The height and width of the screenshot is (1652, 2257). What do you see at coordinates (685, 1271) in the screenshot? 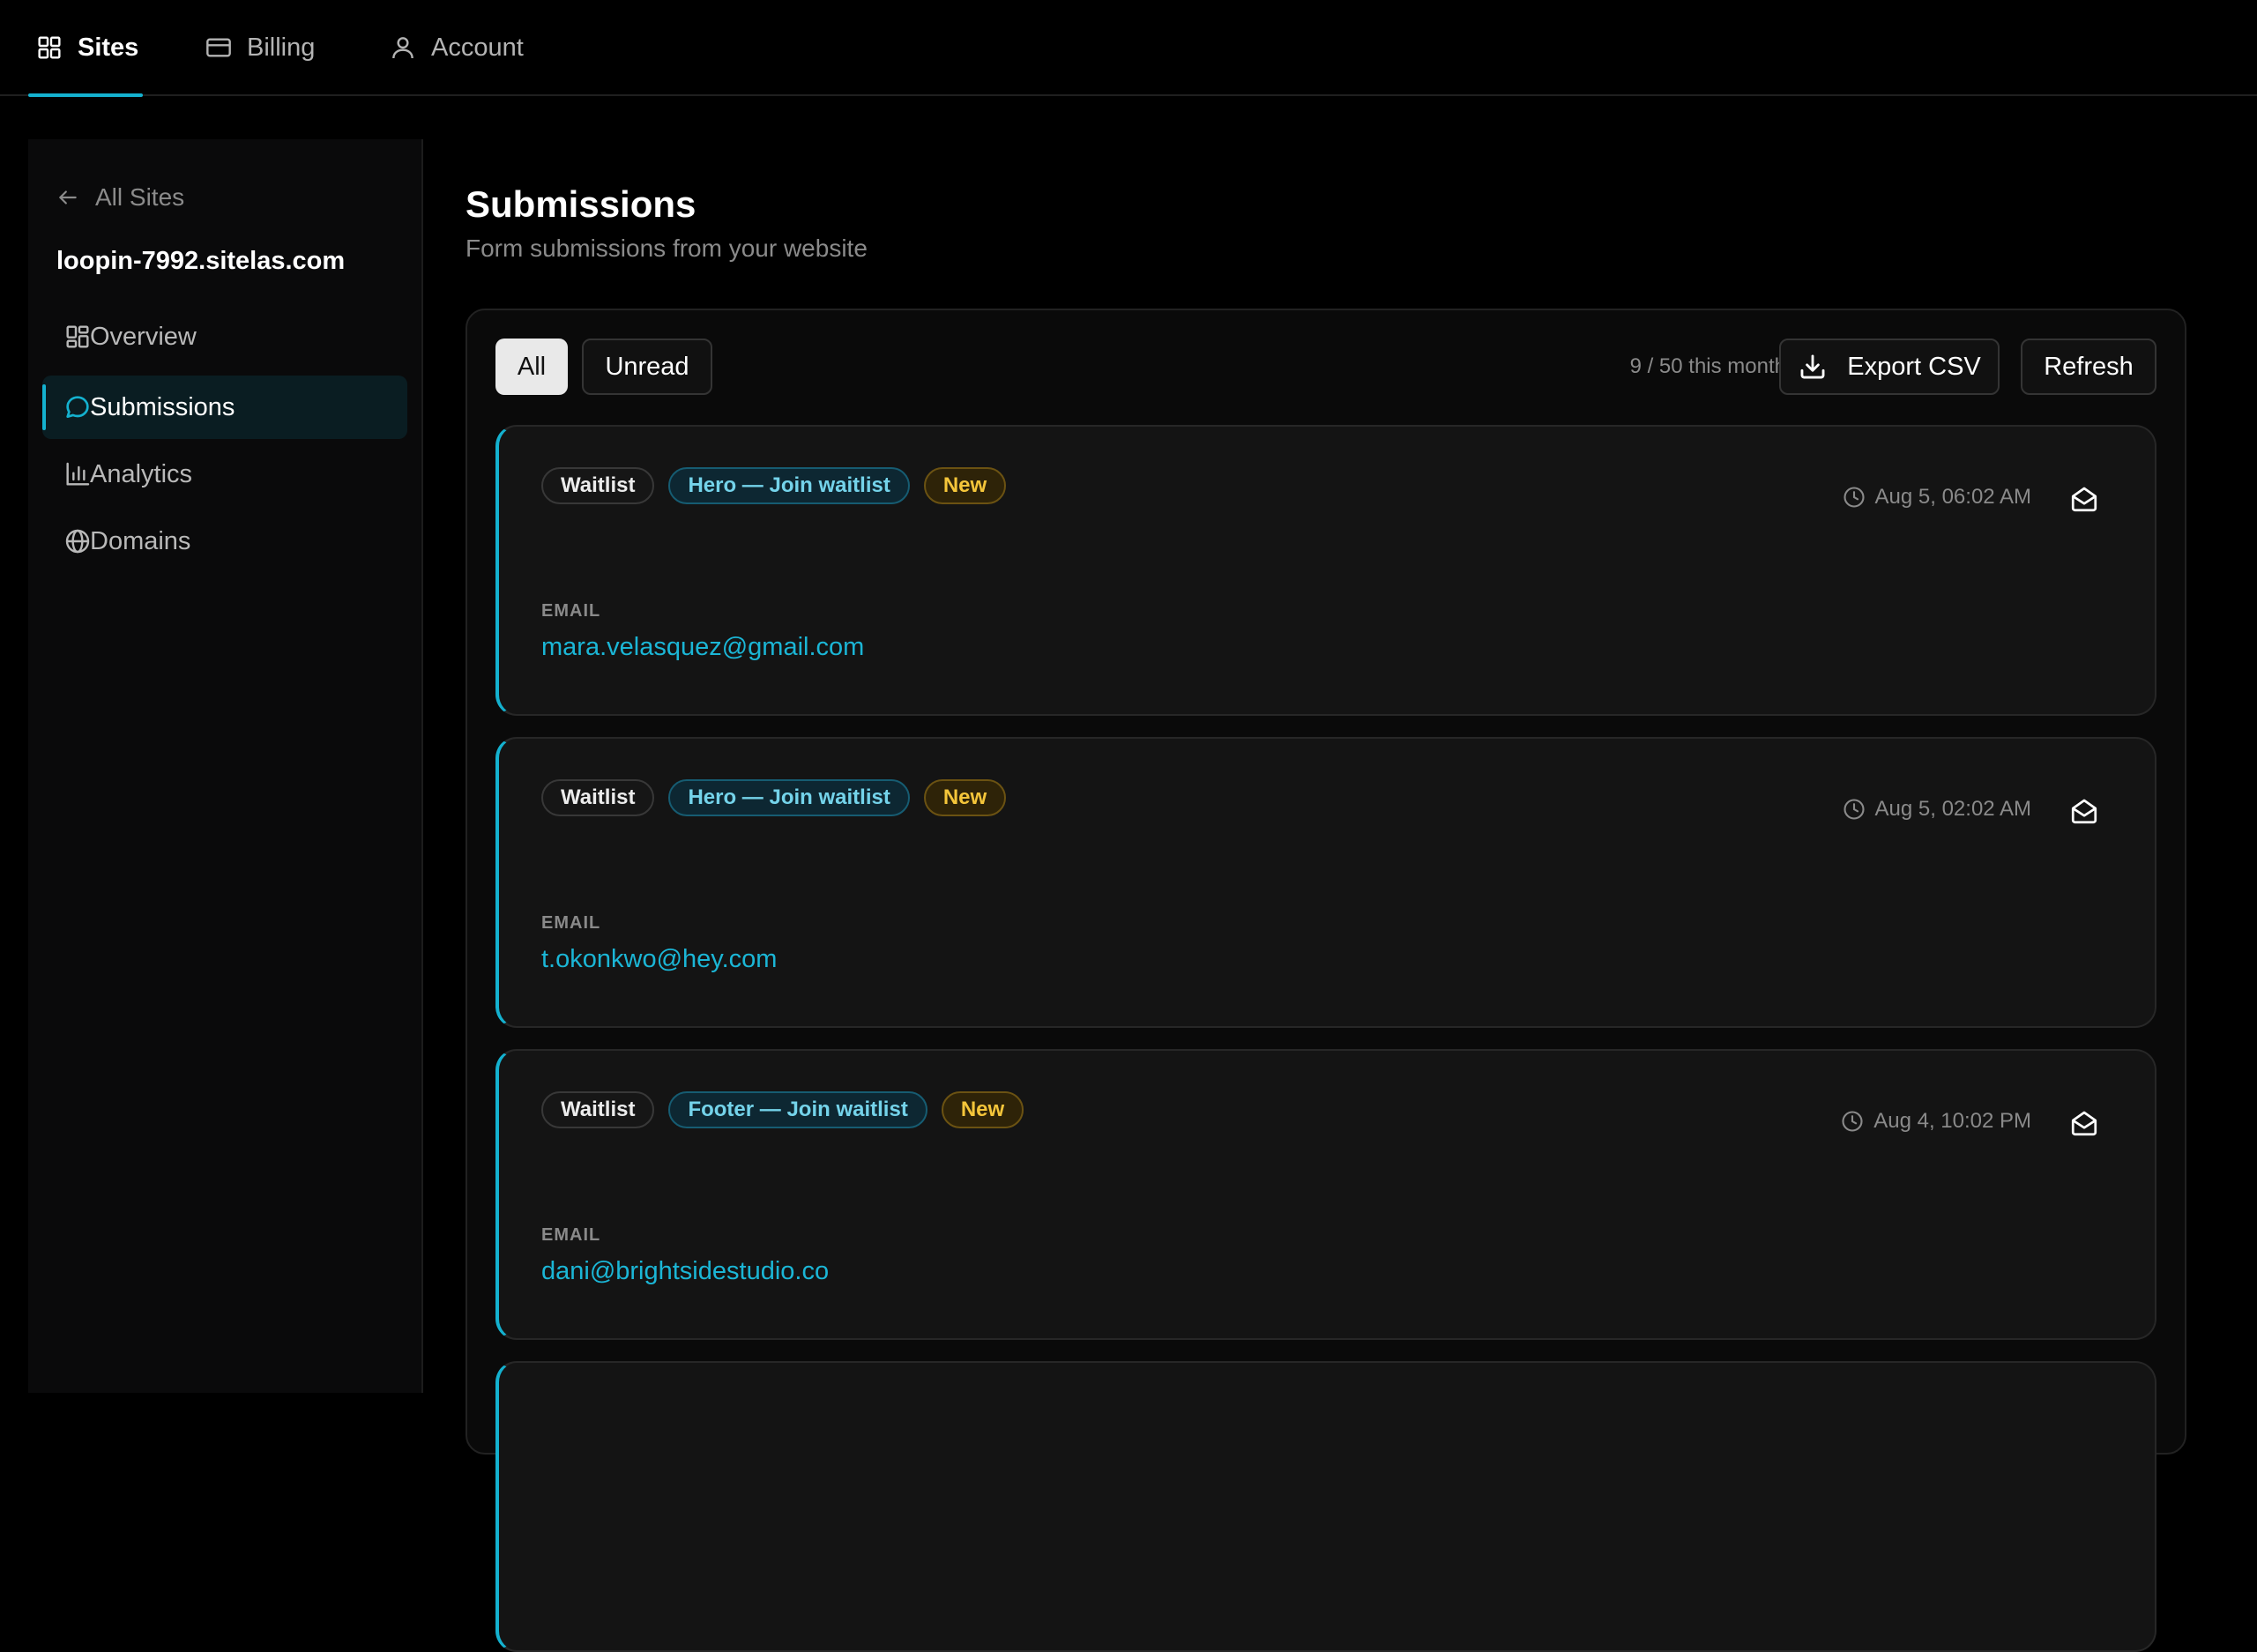
I see `email-link: dani@brightsidestudio.co` at bounding box center [685, 1271].